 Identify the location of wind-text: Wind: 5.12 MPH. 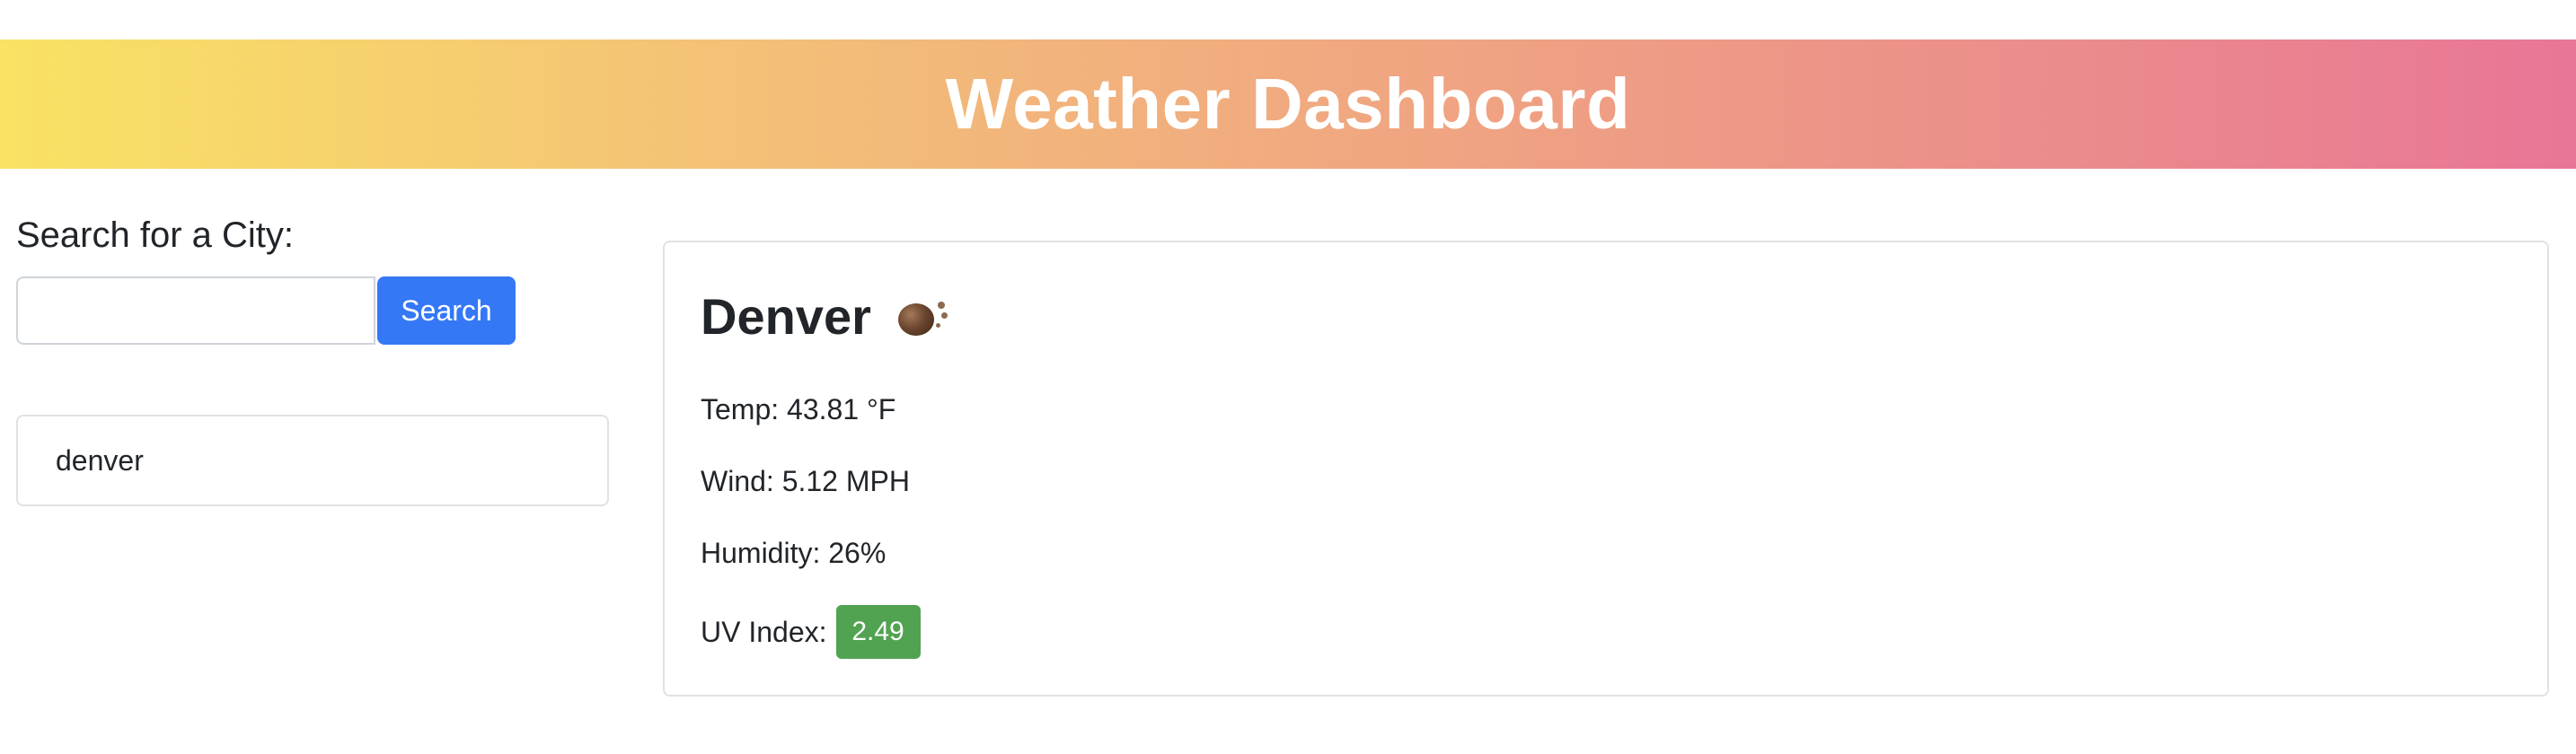
(805, 481).